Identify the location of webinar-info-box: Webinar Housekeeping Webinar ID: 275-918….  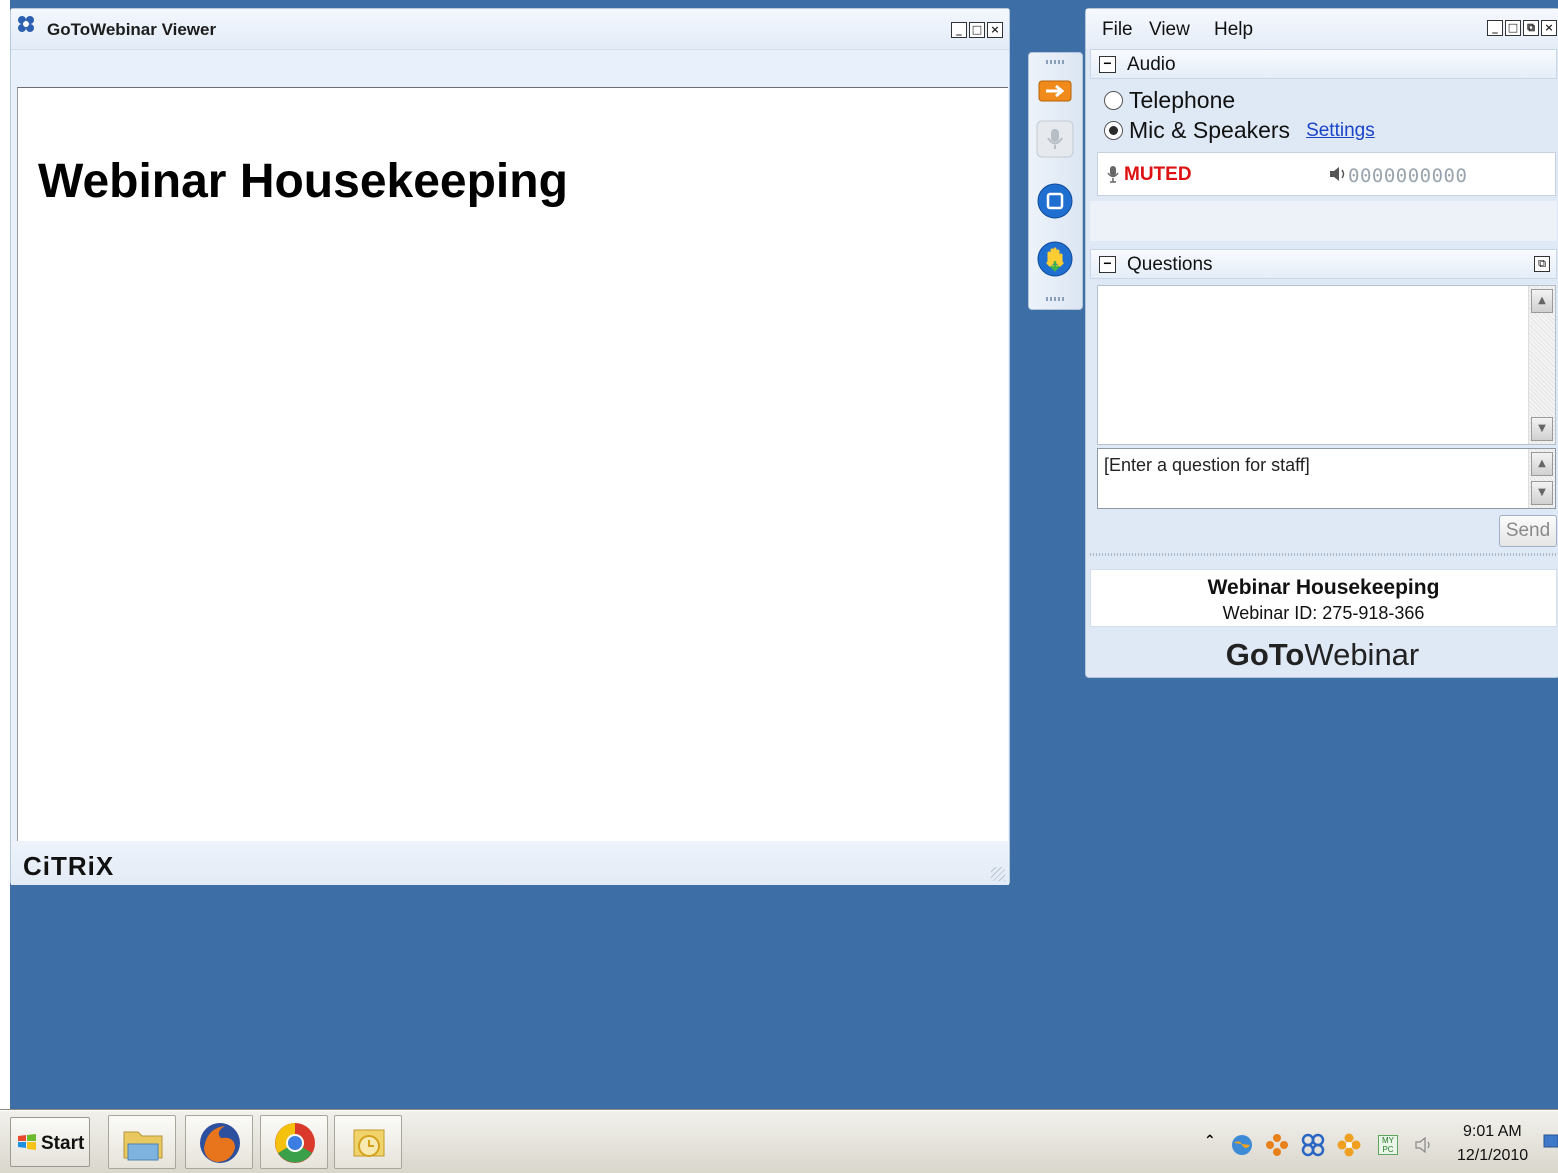
(1323, 598).